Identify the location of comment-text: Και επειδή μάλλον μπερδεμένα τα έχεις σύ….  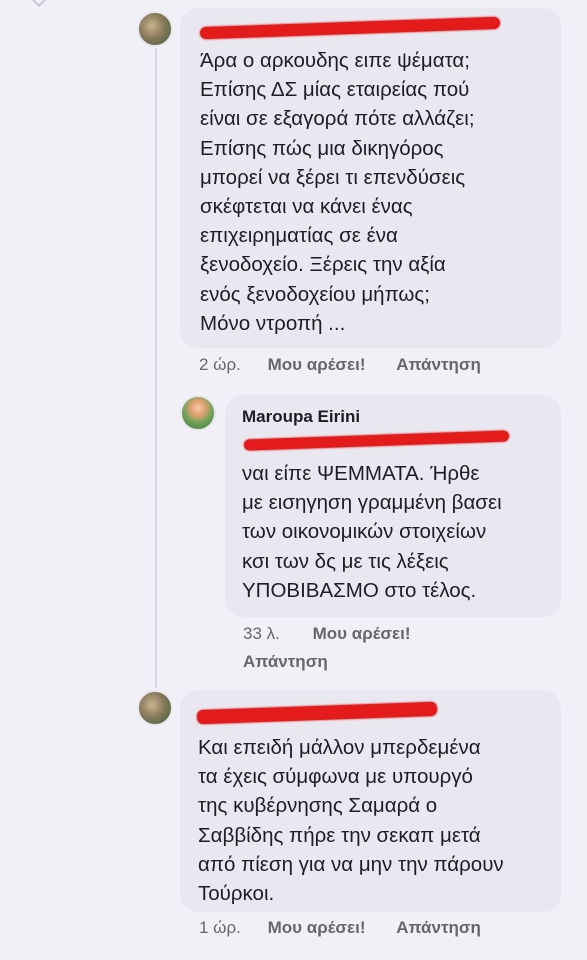
(351, 821).